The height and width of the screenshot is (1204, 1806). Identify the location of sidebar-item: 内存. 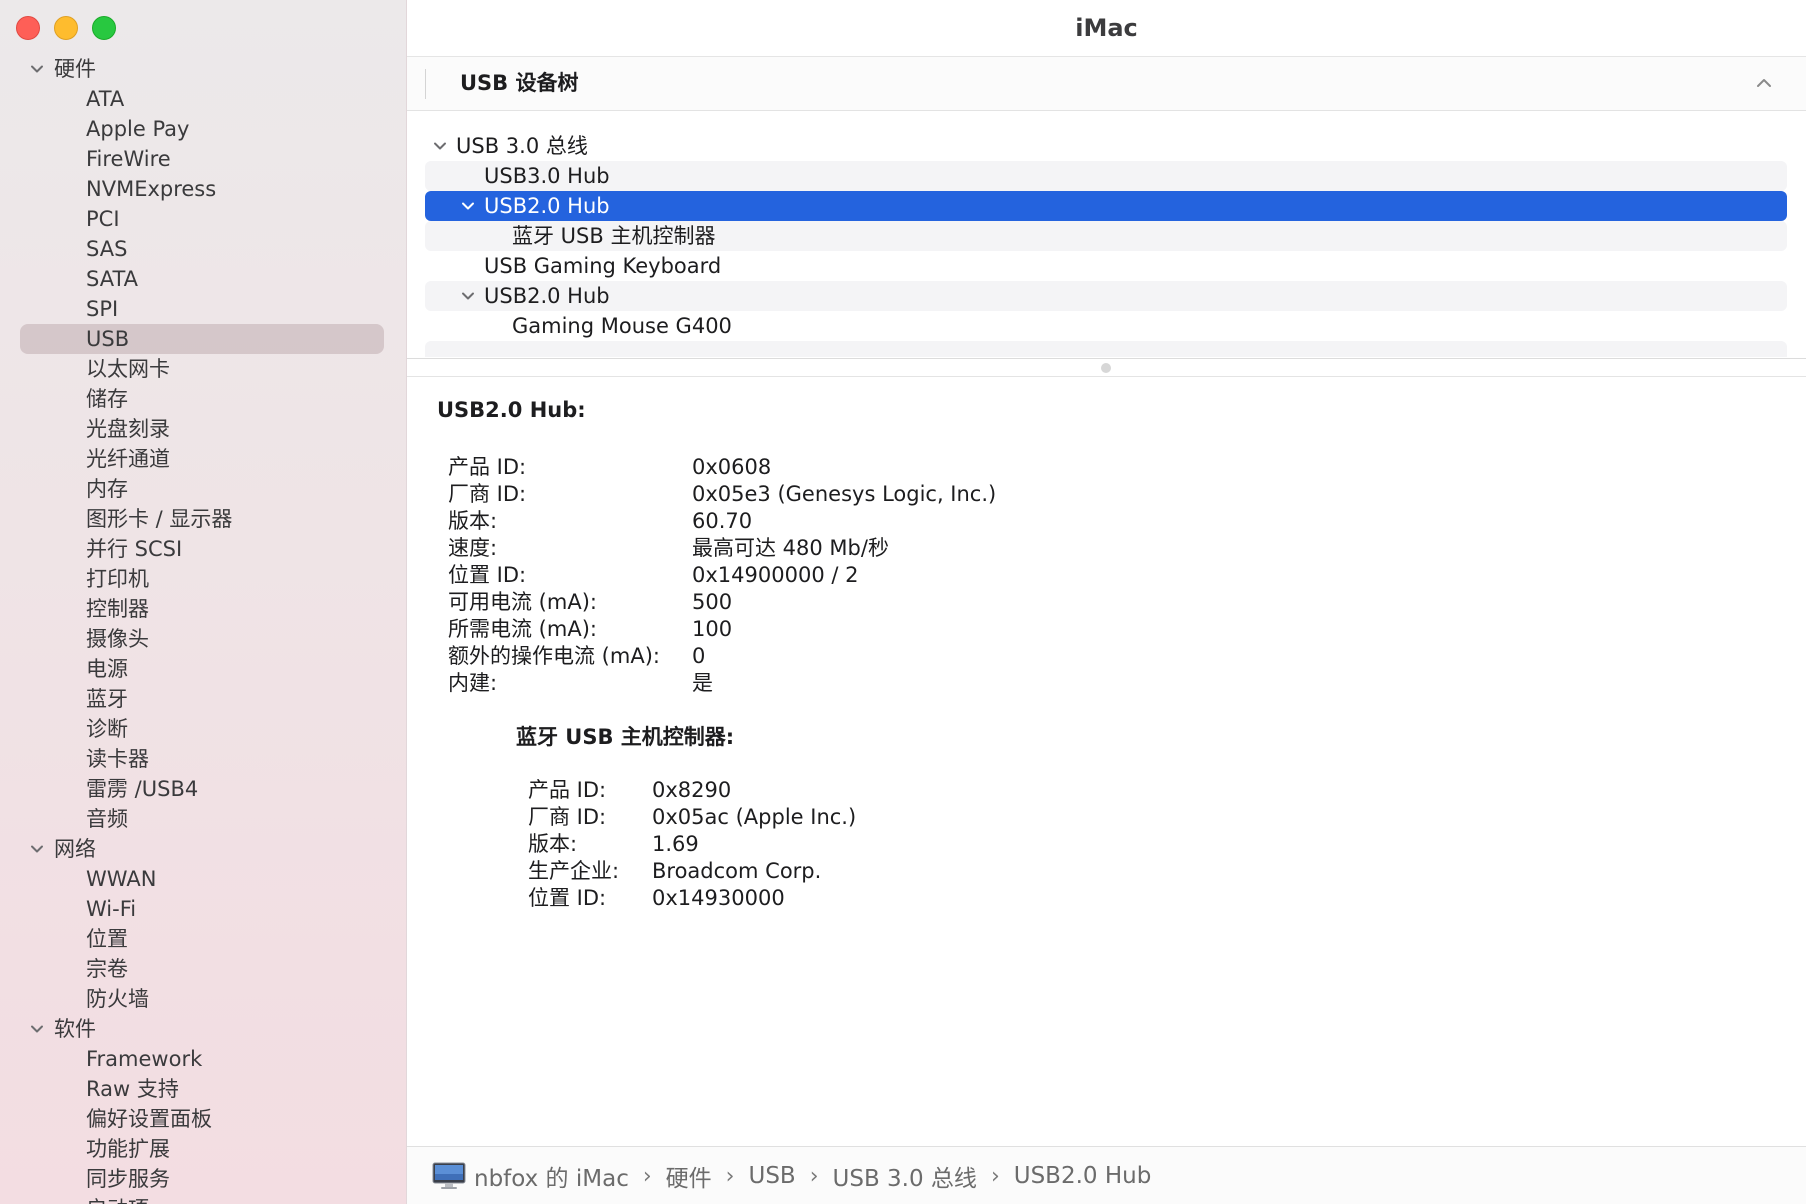
(203, 489).